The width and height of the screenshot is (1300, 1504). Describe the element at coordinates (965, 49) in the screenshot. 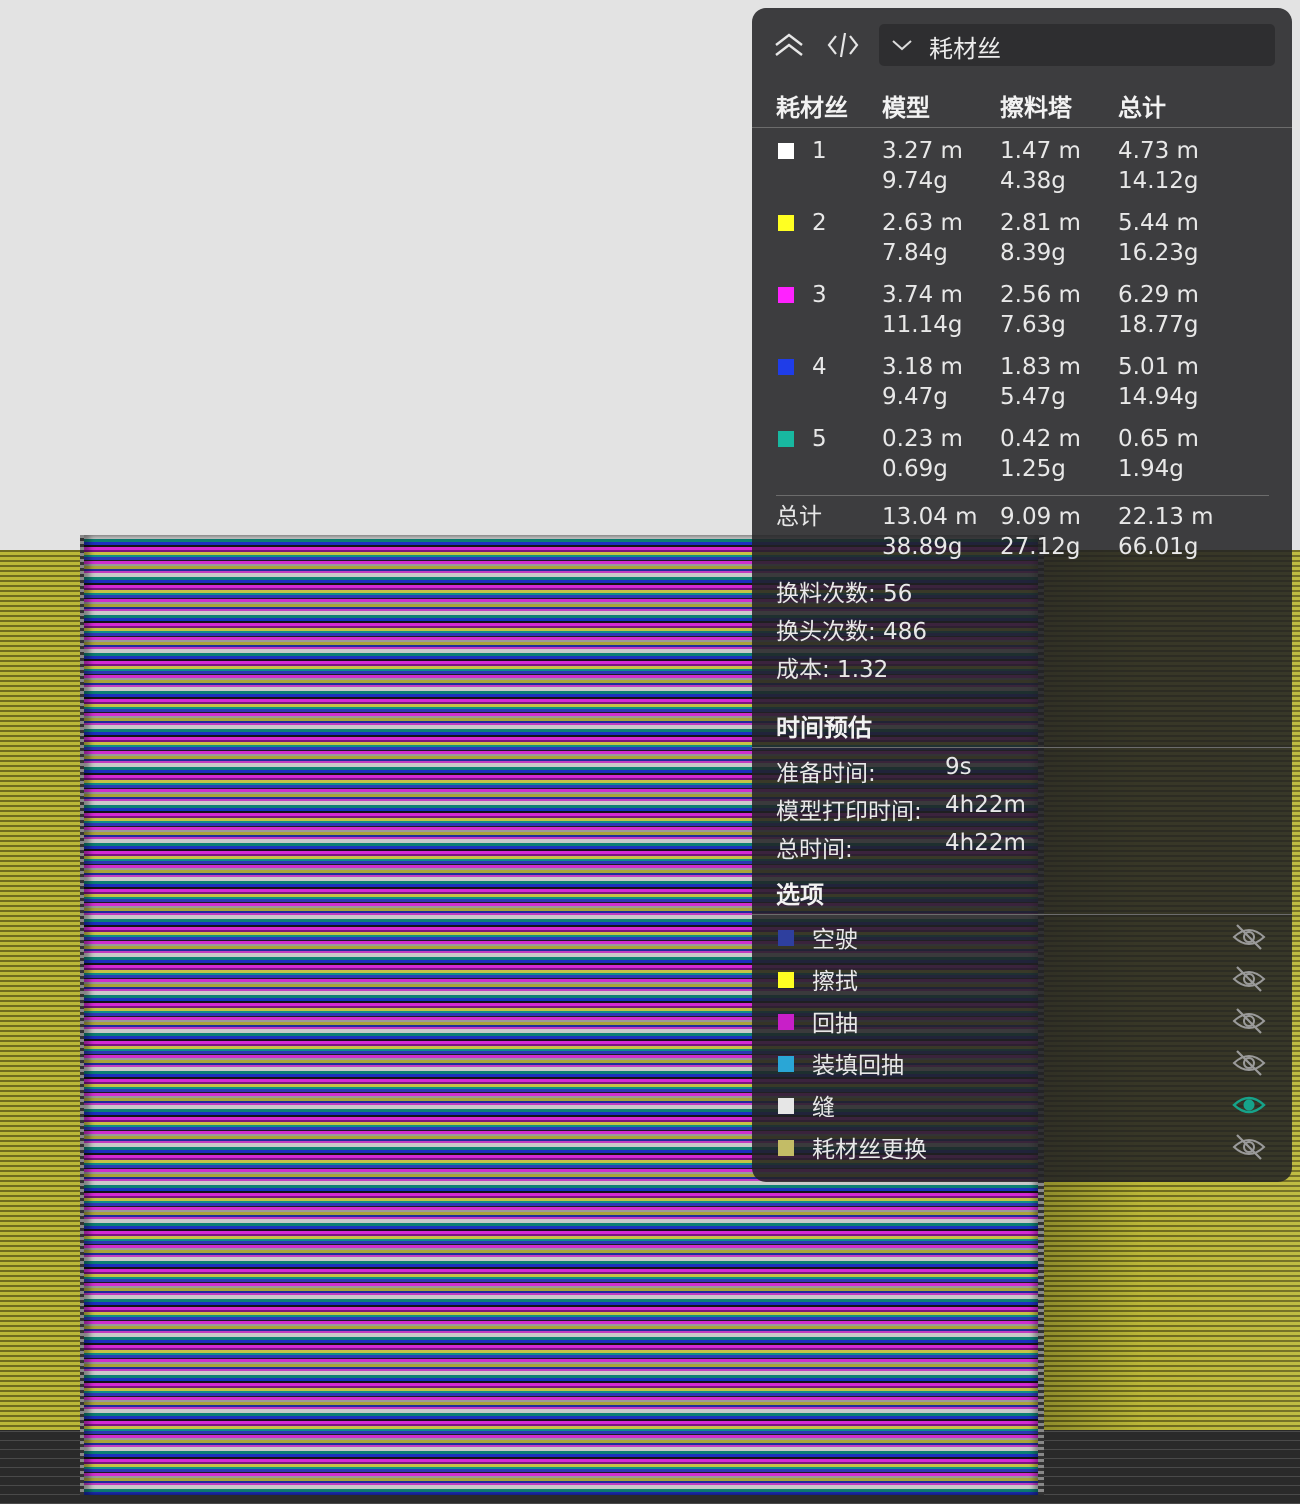

I see `view-type-value: 耗材丝` at that location.